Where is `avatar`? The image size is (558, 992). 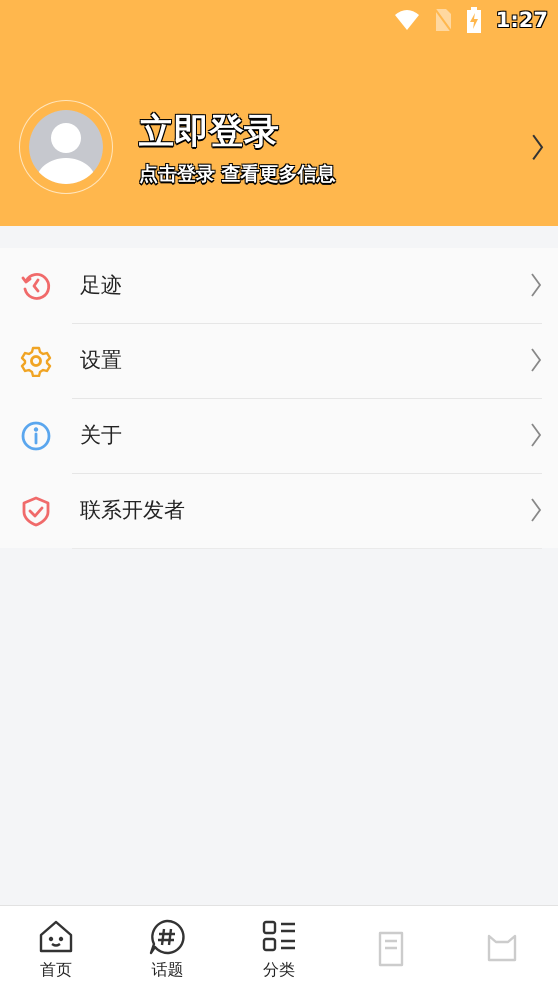
avatar is located at coordinates (66, 147).